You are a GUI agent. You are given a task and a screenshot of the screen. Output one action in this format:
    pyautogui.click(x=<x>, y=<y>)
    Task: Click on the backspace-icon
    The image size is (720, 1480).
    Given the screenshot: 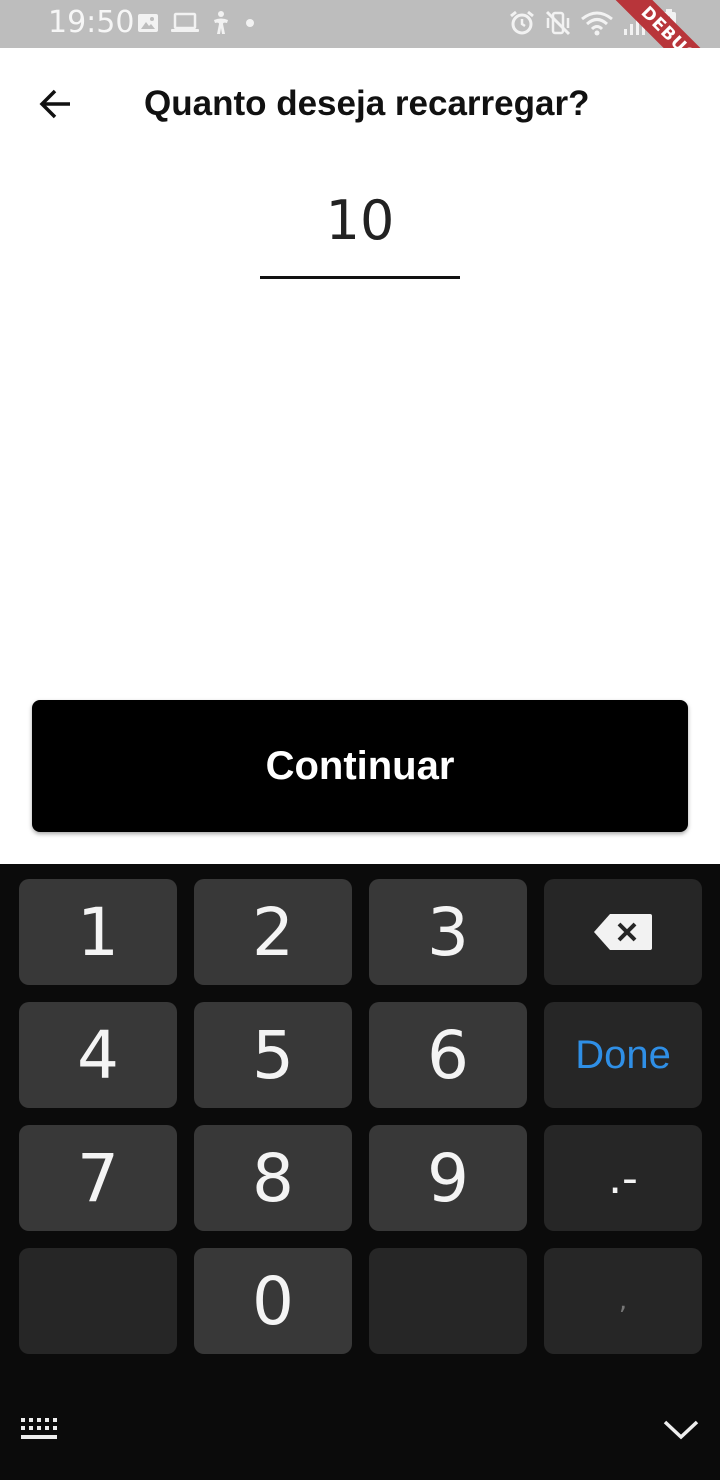 What is the action you would take?
    pyautogui.click(x=623, y=932)
    